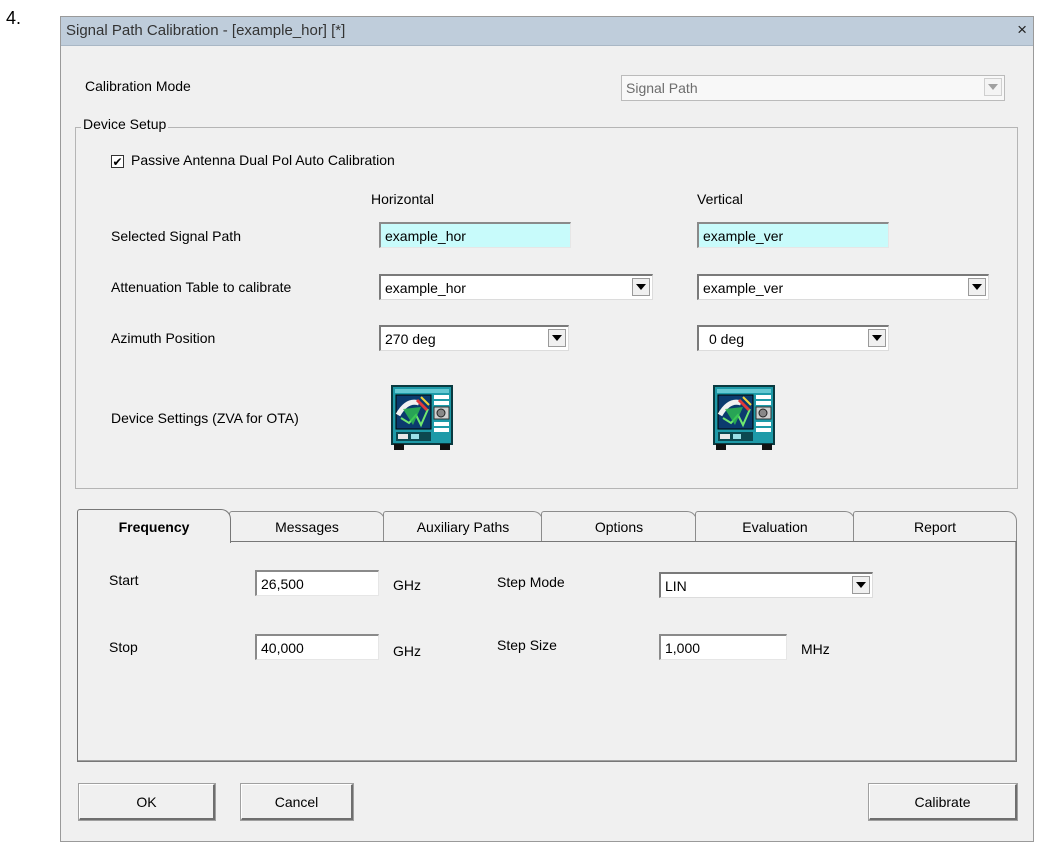  I want to click on start-label: Start, so click(124, 580).